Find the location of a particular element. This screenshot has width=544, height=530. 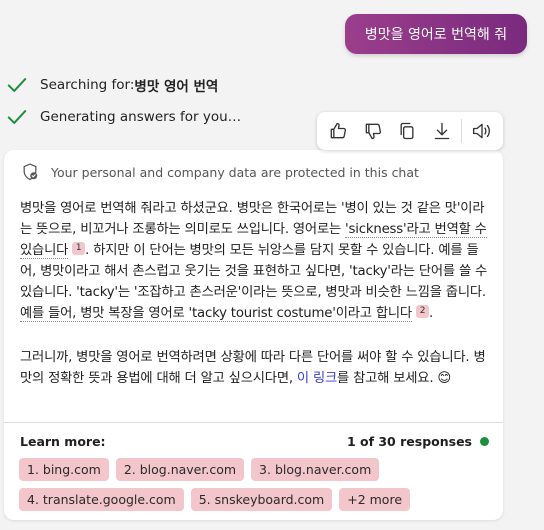

answer-text: . is located at coordinates (431, 313).